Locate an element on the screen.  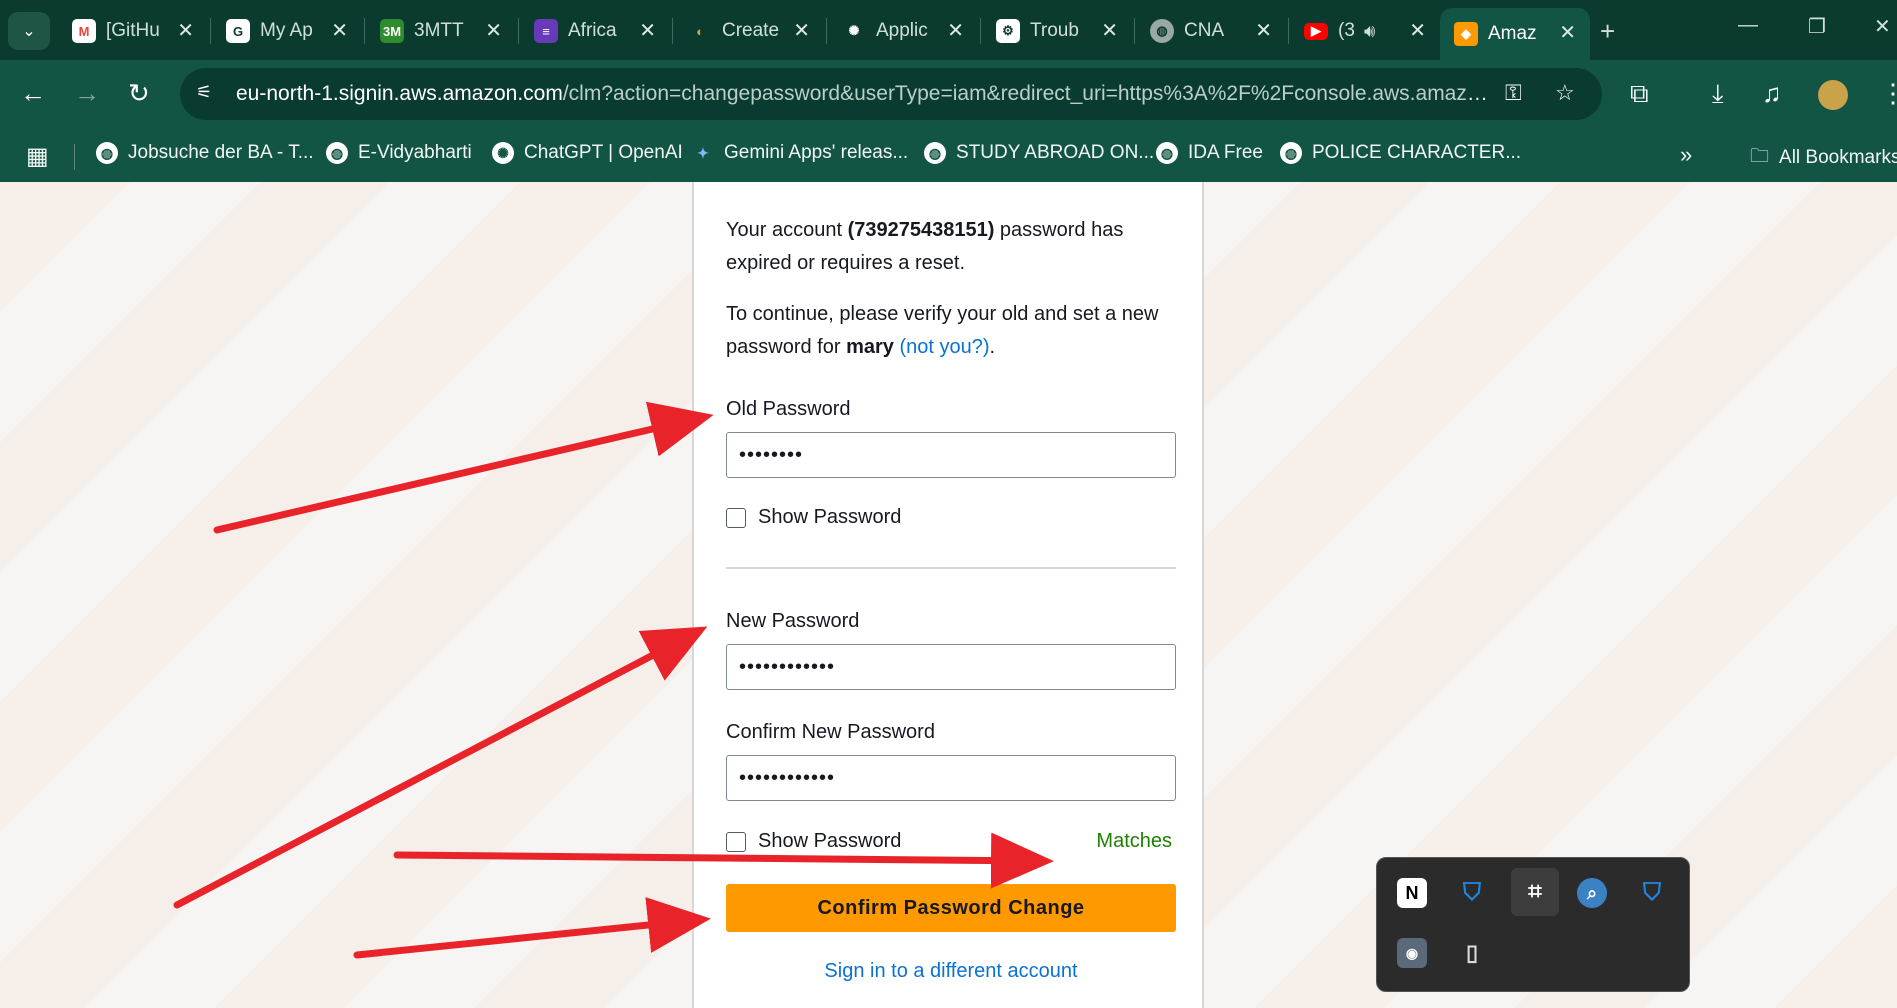
tab-8: ◍ CNA ✕ is located at coordinates (1211, 31).